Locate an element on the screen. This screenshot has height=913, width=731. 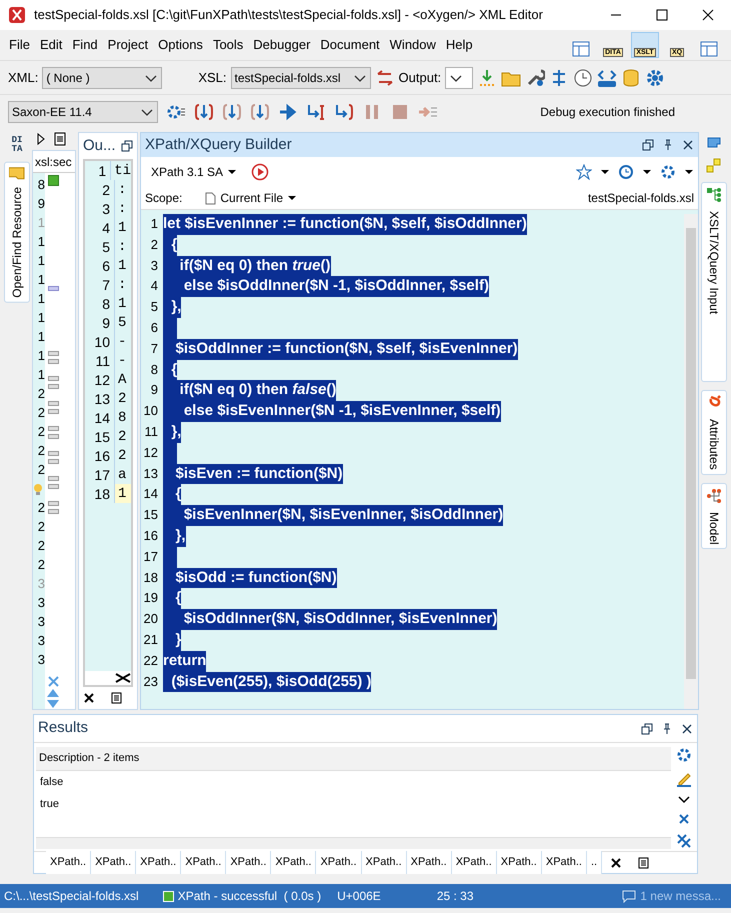
menu-item: Debugger is located at coordinates (282, 45).